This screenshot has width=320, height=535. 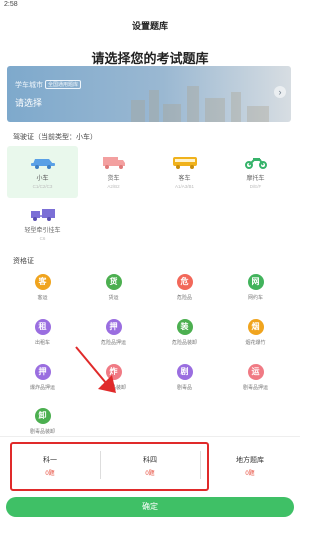 I want to click on annotation-highlight-box, so click(x=109, y=466).